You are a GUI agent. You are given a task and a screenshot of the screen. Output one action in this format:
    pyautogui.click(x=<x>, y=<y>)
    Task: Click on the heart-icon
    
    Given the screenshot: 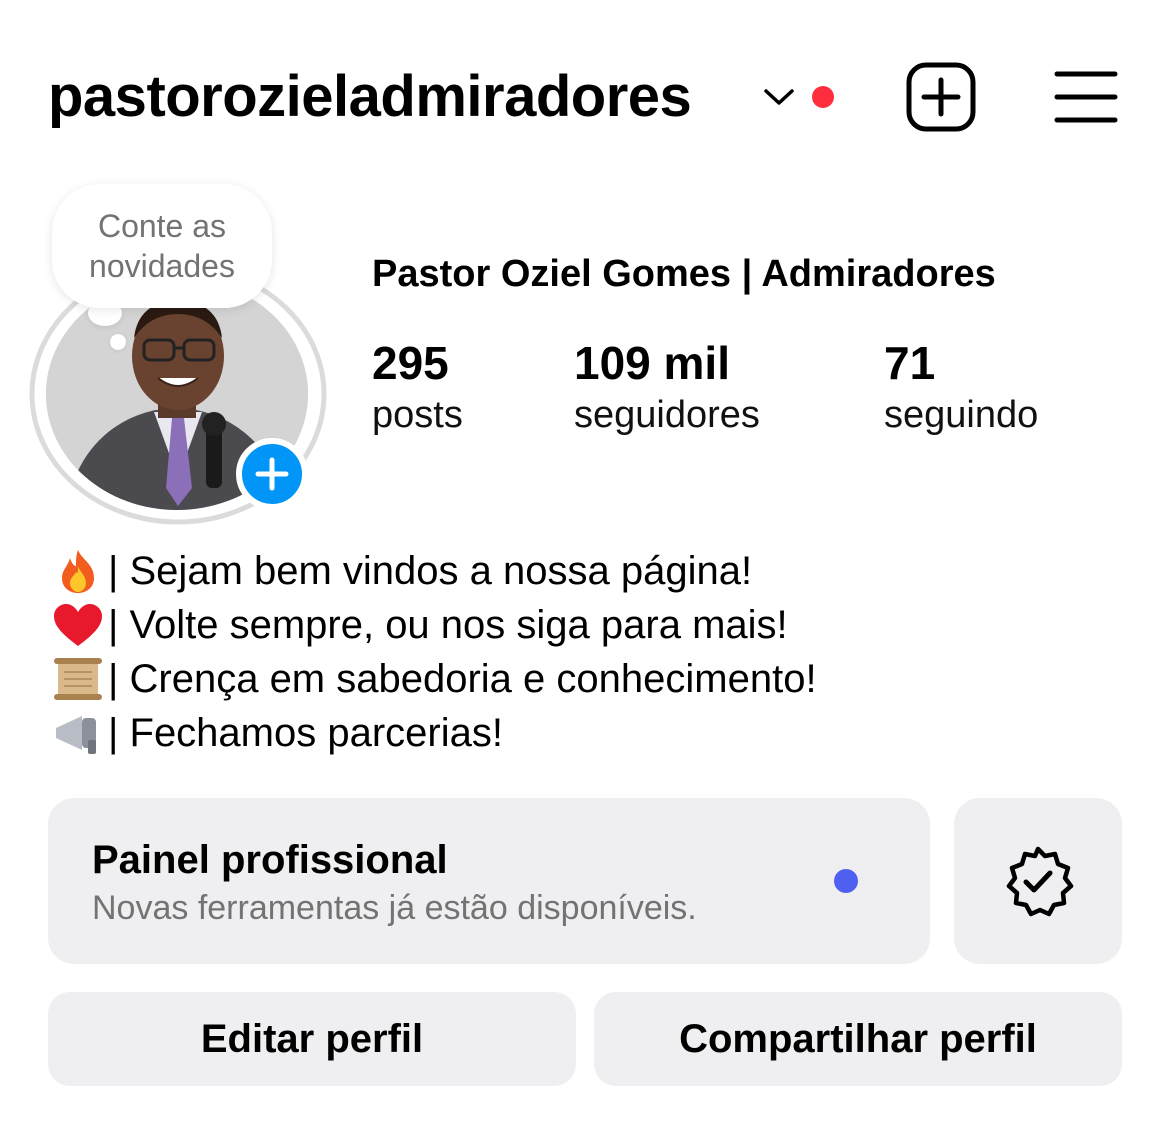 What is the action you would take?
    pyautogui.click(x=78, y=625)
    